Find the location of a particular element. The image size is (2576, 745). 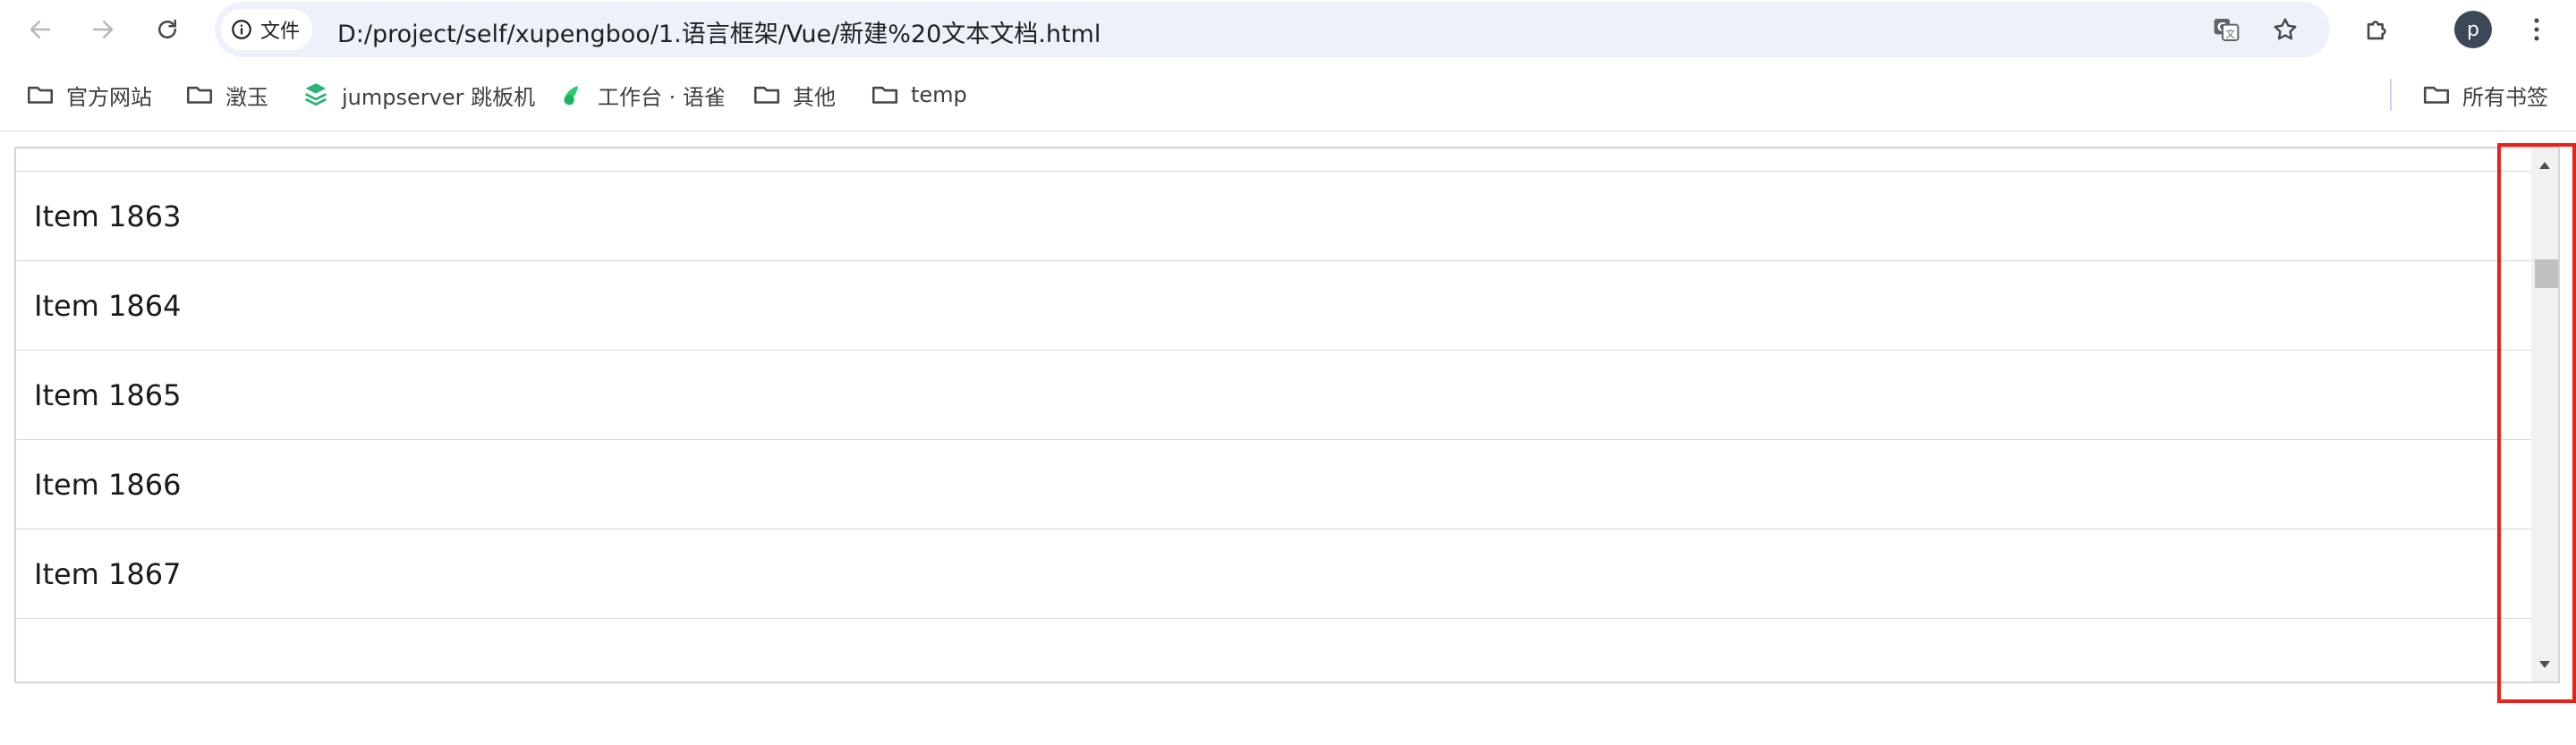

list-item-label: Item 1865 is located at coordinates (108, 394).